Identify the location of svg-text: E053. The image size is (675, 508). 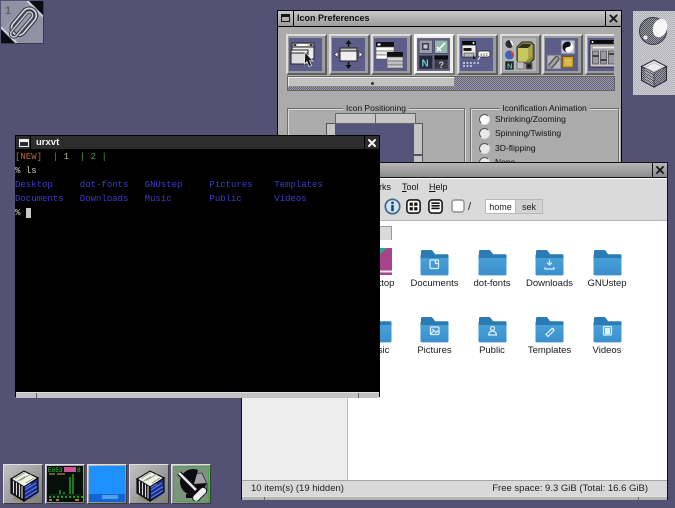
(55, 470).